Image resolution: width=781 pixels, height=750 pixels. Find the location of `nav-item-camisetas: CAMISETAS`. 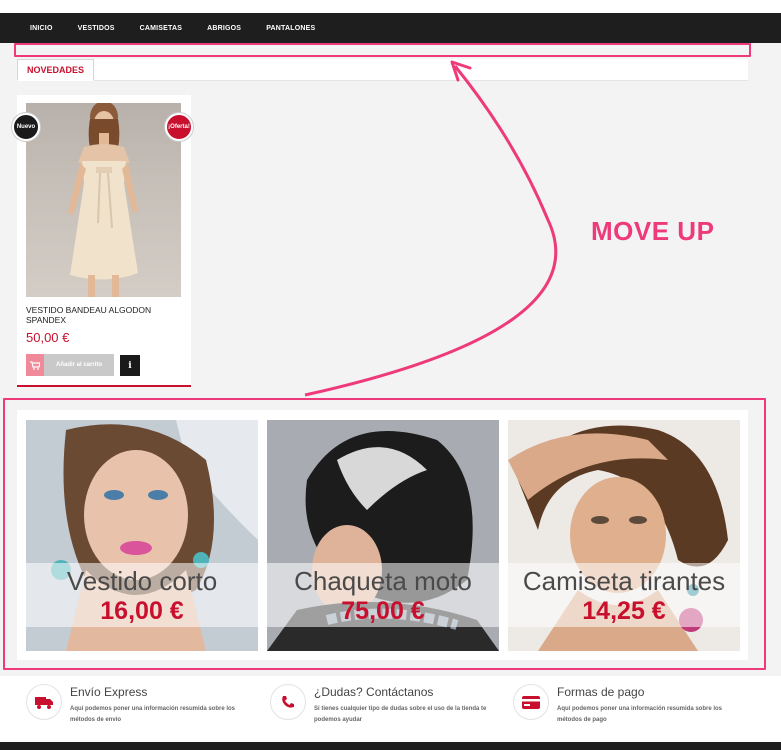

nav-item-camisetas: CAMISETAS is located at coordinates (161, 28).